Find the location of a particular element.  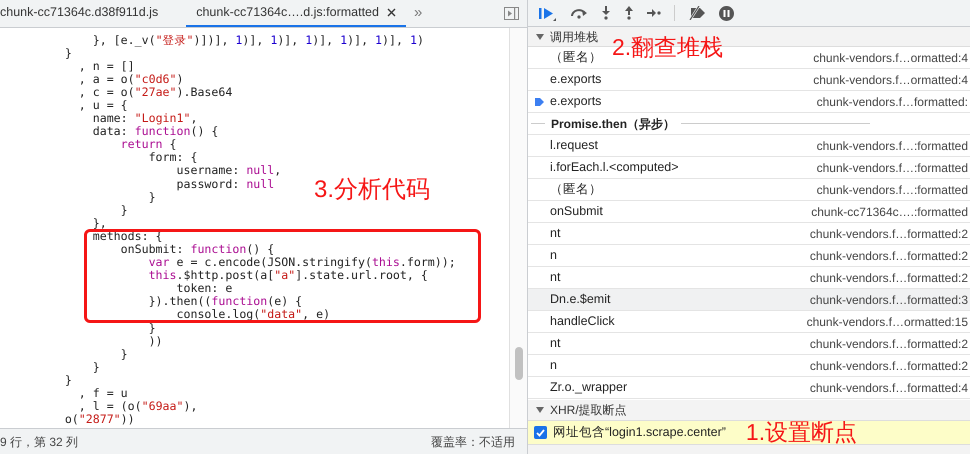

step-over-icon is located at coordinates (579, 13).